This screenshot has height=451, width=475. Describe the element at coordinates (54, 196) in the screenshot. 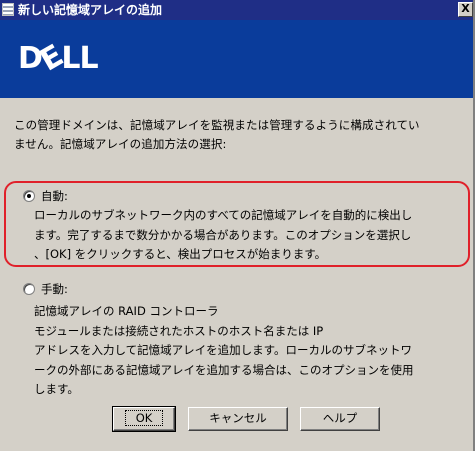

I see `auto-option-label: 自動:` at that location.